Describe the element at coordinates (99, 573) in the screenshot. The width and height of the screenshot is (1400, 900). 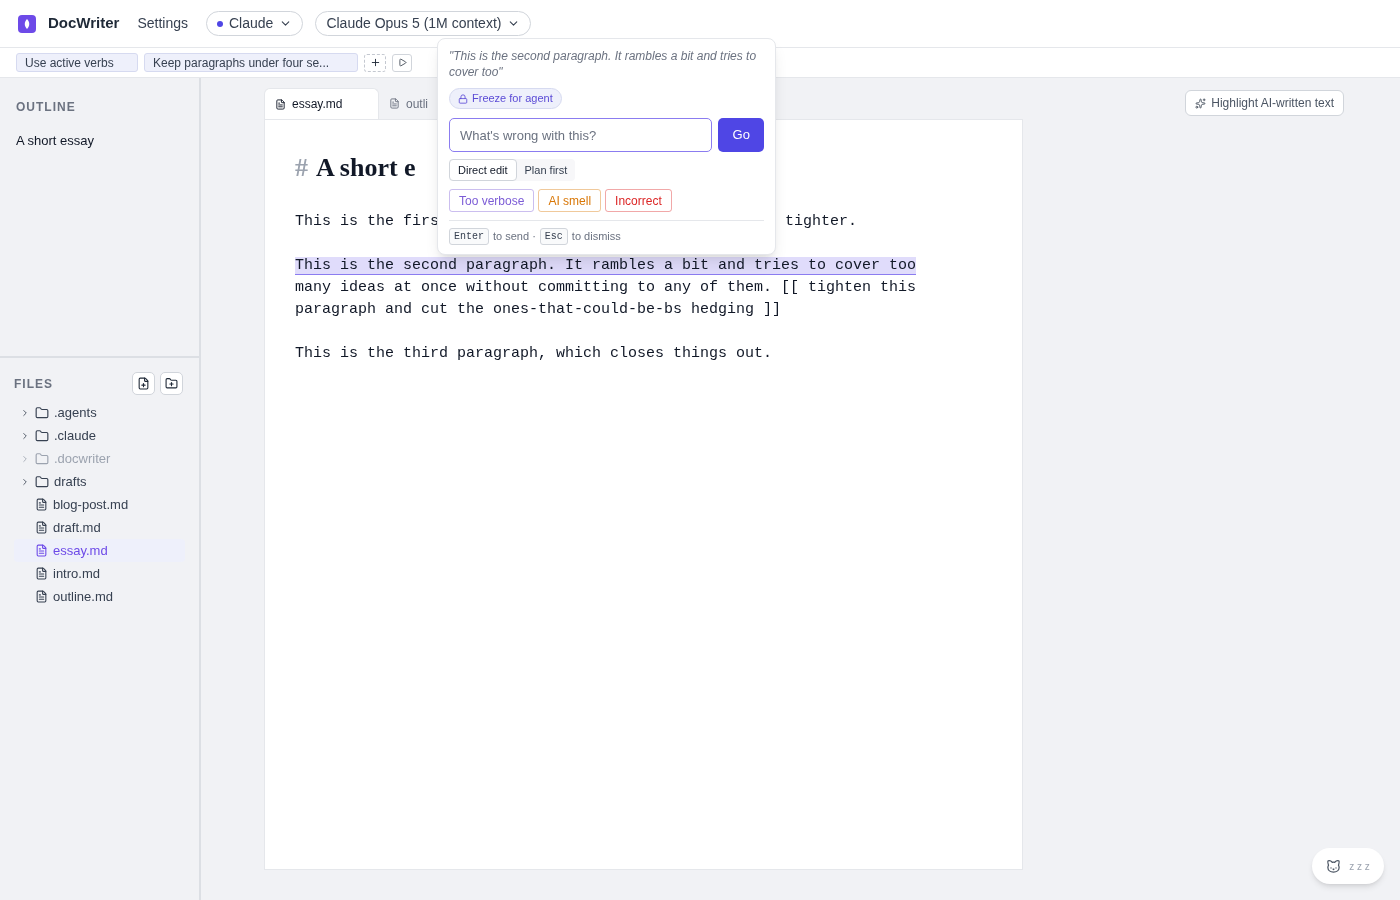
I see `file-item: intro.md` at that location.